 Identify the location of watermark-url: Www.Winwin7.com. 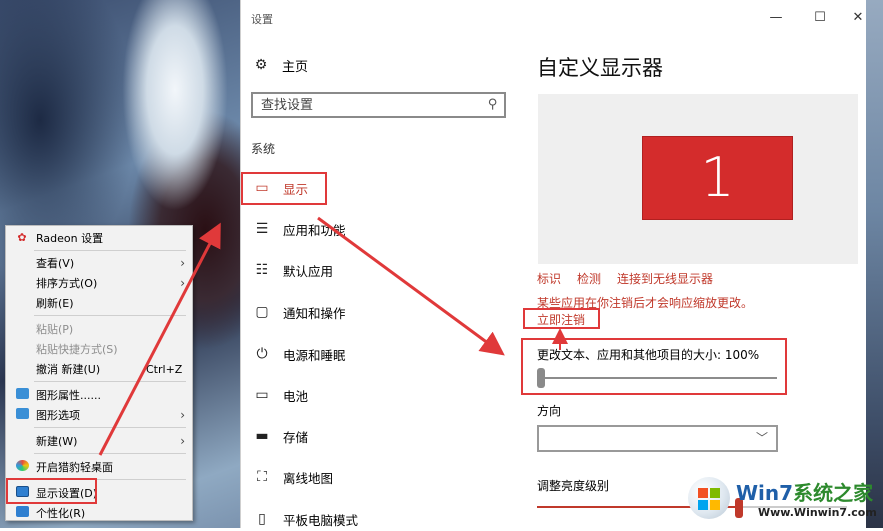
(817, 512).